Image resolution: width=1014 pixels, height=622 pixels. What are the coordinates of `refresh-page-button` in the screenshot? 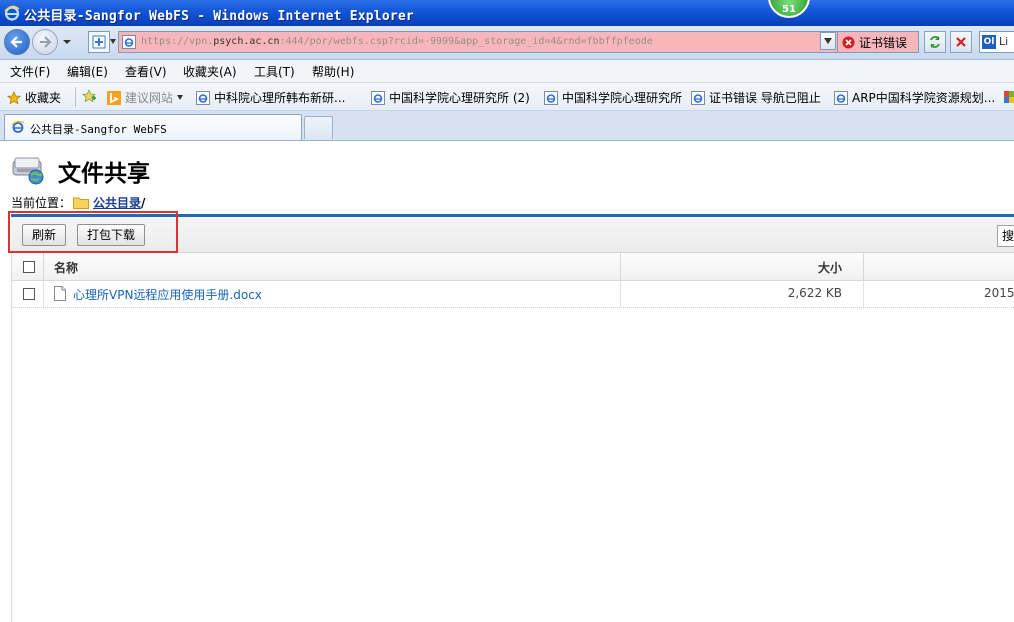 It's located at (935, 42).